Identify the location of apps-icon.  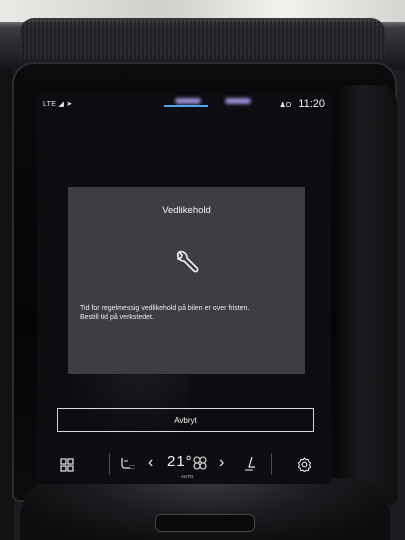
(67, 465).